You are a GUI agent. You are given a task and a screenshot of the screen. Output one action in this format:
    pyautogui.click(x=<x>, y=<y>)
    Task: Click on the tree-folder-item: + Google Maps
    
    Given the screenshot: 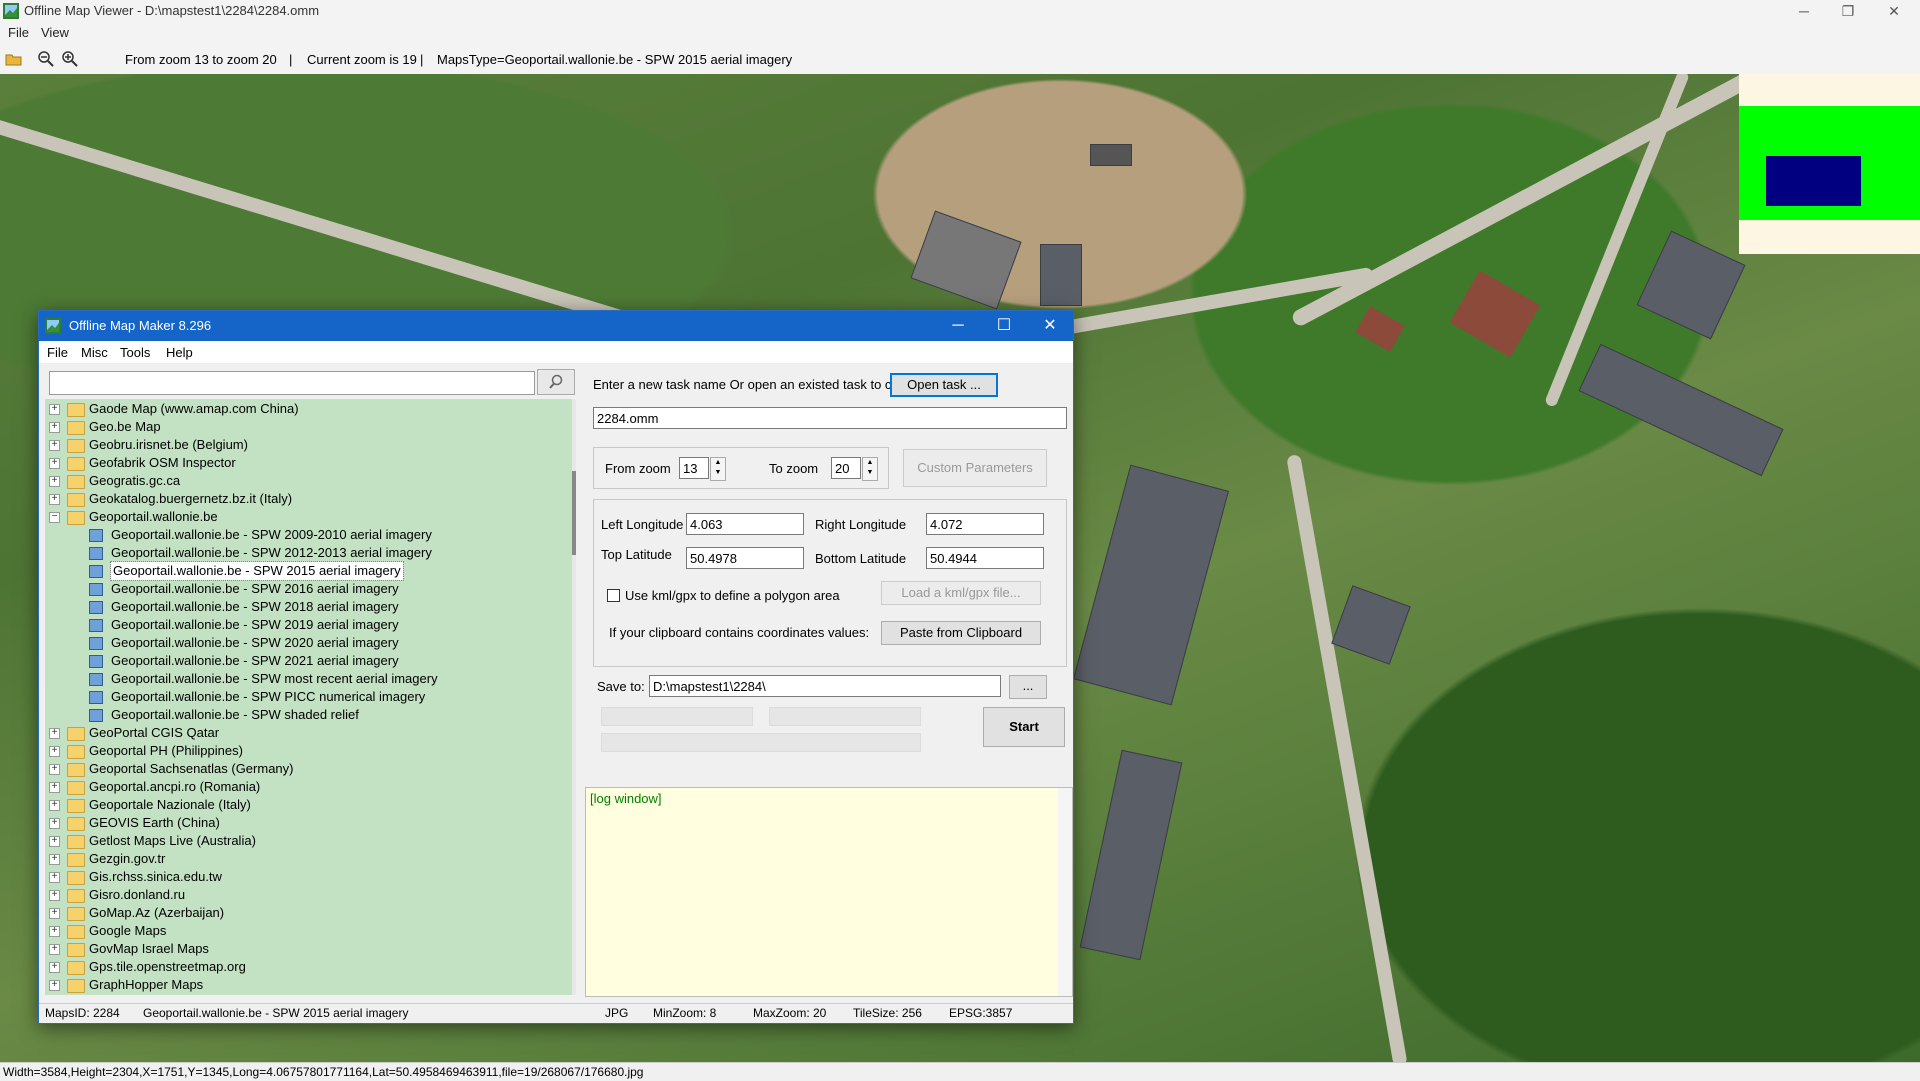 What is the action you would take?
    pyautogui.click(x=305, y=931)
    